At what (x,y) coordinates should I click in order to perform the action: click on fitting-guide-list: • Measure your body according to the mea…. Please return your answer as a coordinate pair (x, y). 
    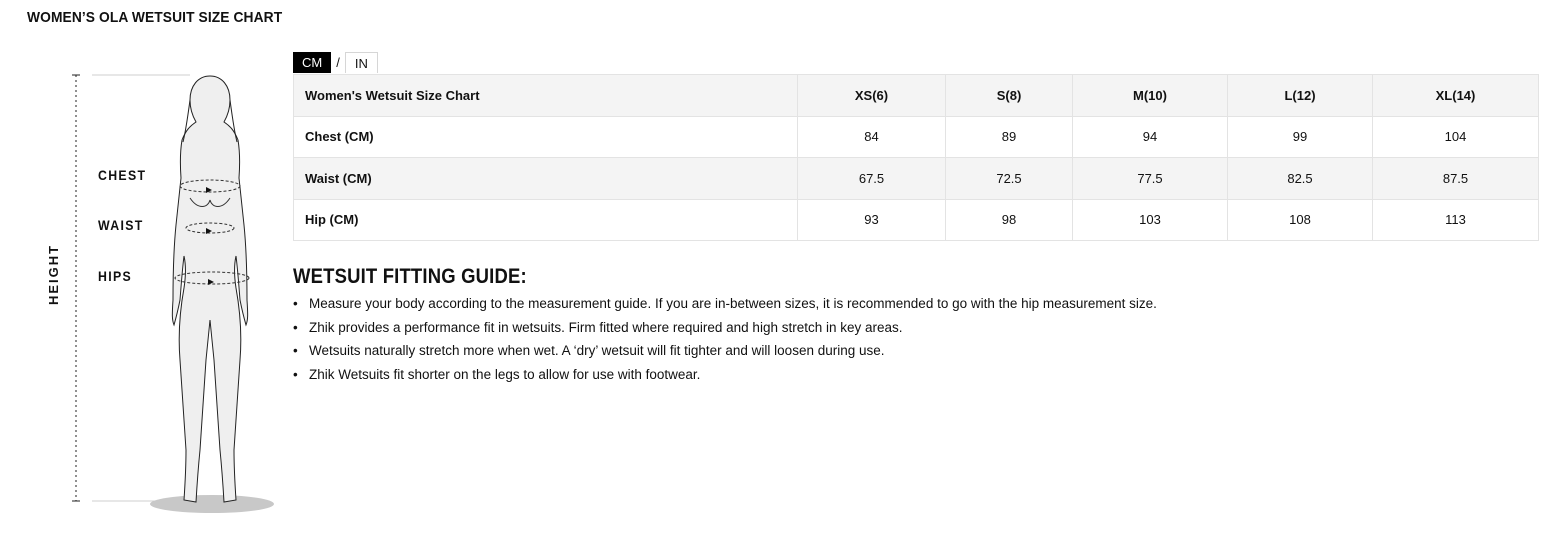
    Looking at the image, I should click on (725, 339).